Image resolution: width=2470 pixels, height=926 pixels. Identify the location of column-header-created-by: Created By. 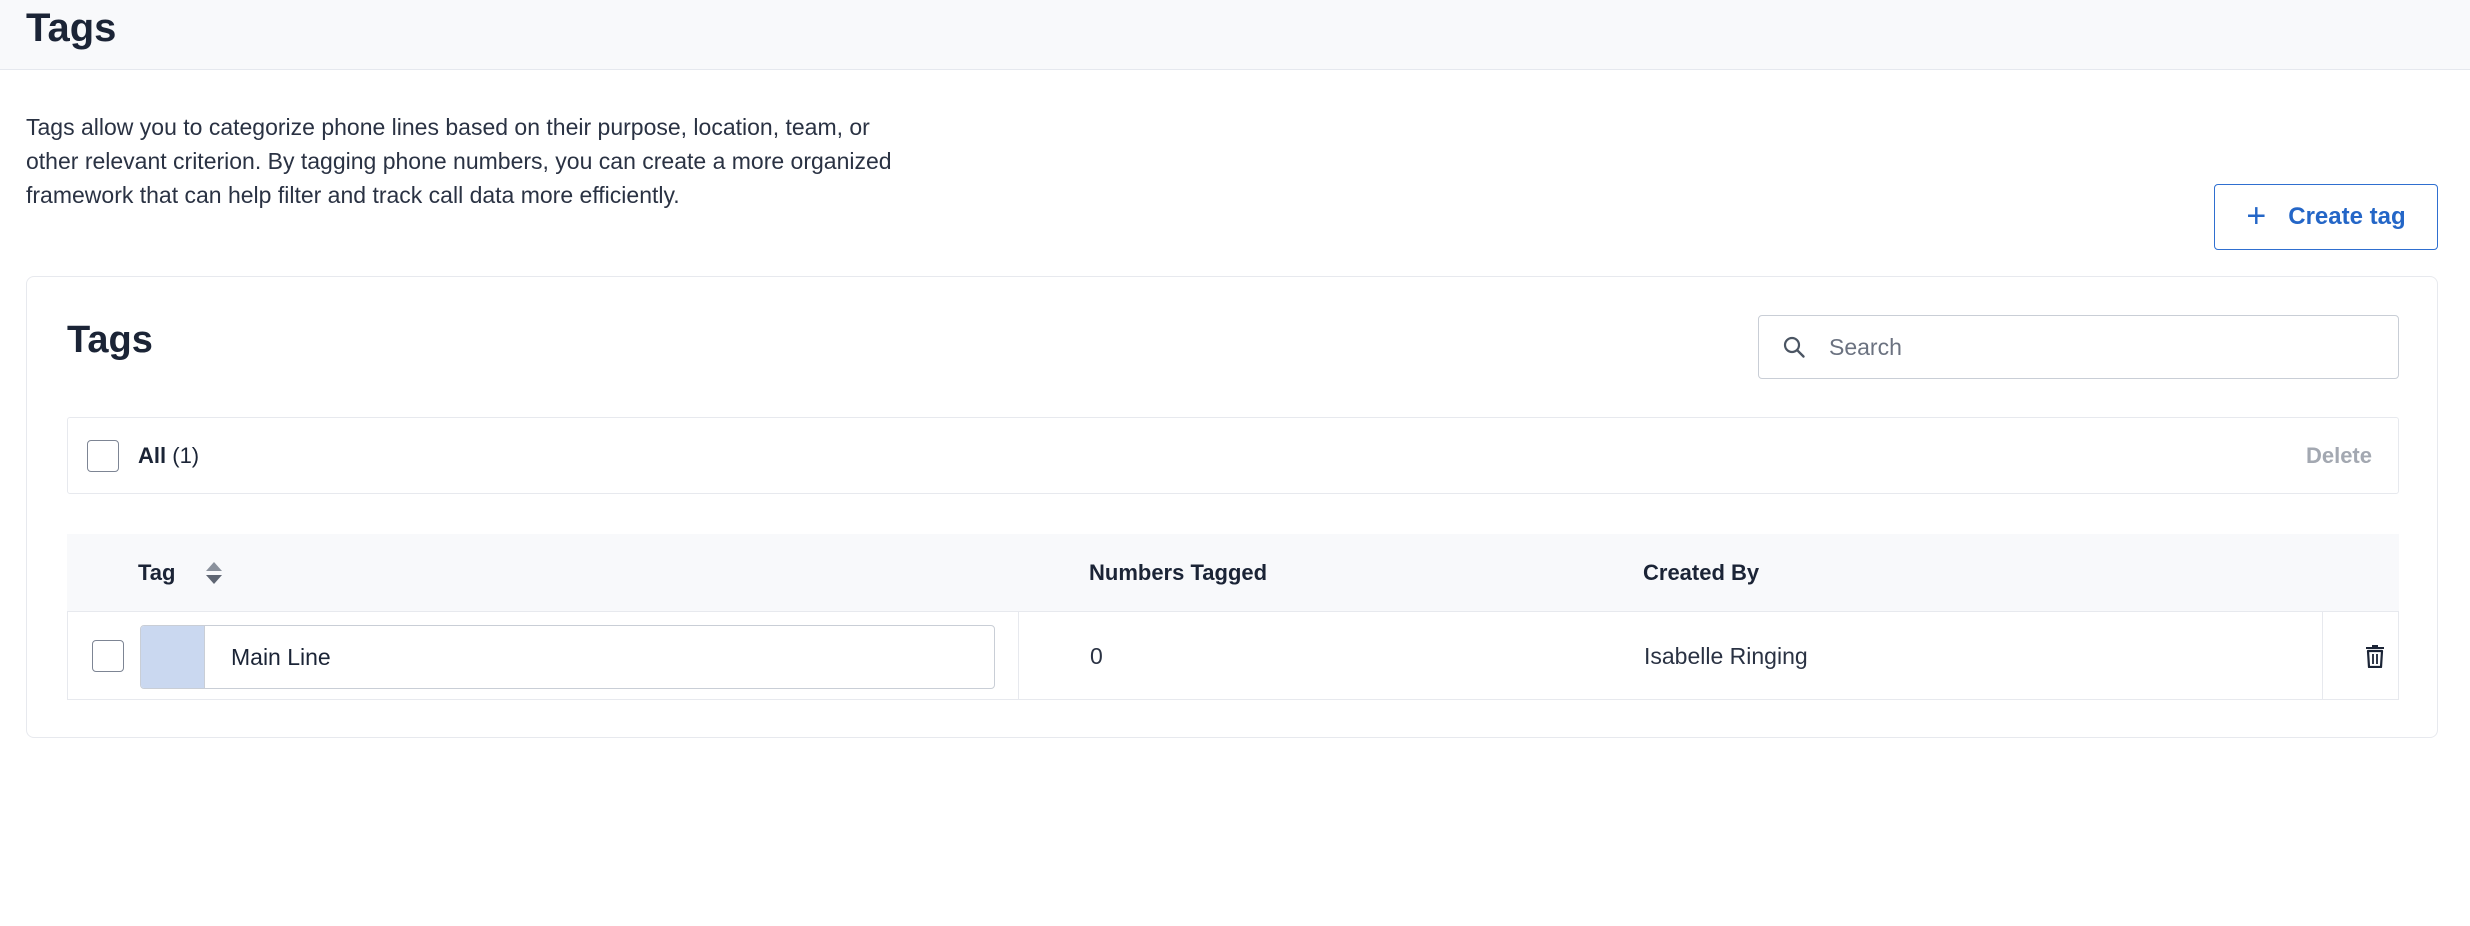
(1701, 572).